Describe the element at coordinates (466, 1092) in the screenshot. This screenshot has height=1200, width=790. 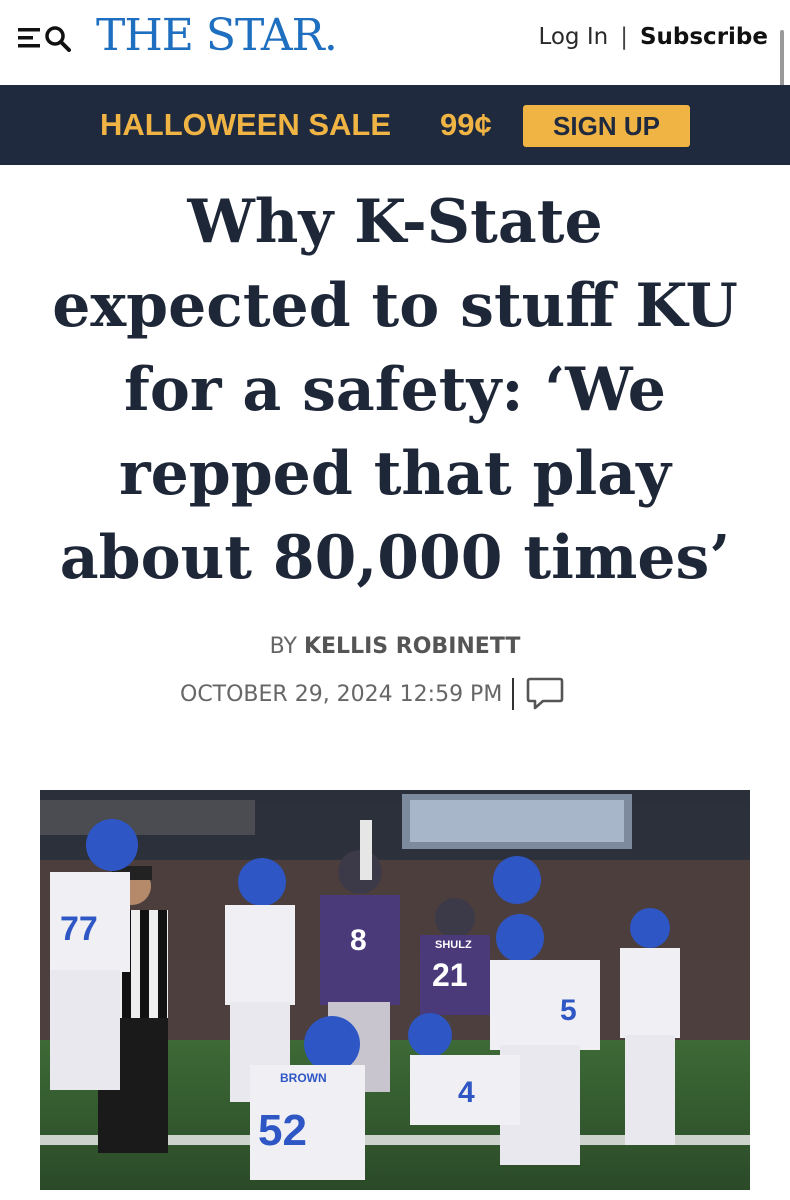
I see `jersey-number: 4` at that location.